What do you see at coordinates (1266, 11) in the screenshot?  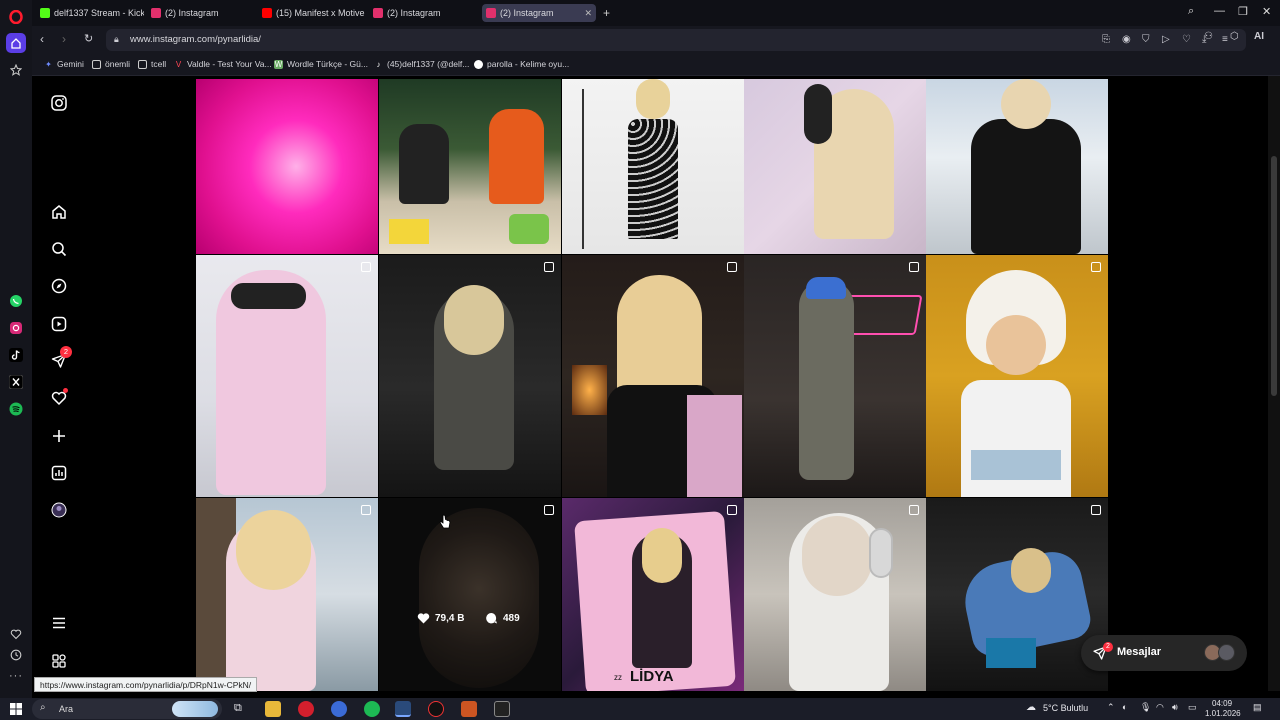 I see `close-window-icon: ✕` at bounding box center [1266, 11].